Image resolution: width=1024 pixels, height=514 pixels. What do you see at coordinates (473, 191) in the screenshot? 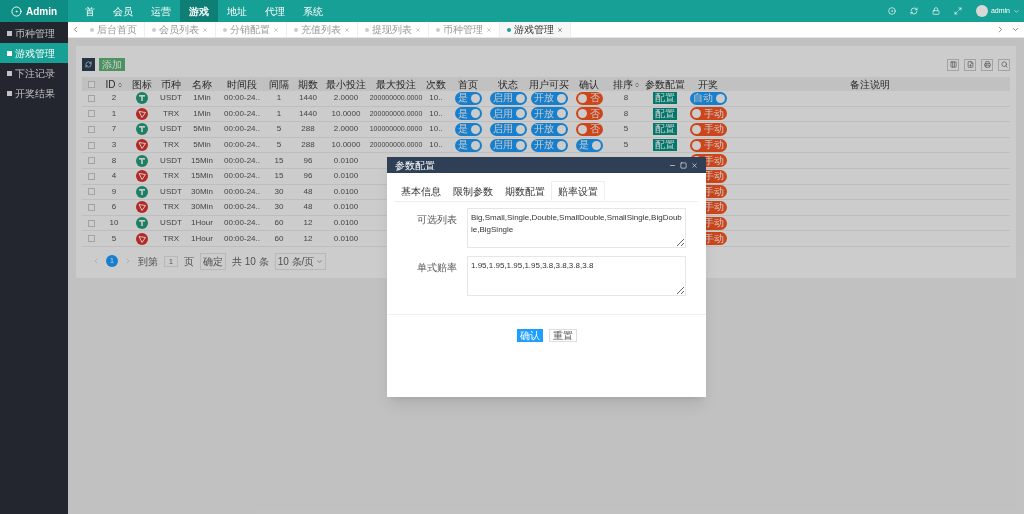
I see `dialog-tab: 限制参数` at bounding box center [473, 191].